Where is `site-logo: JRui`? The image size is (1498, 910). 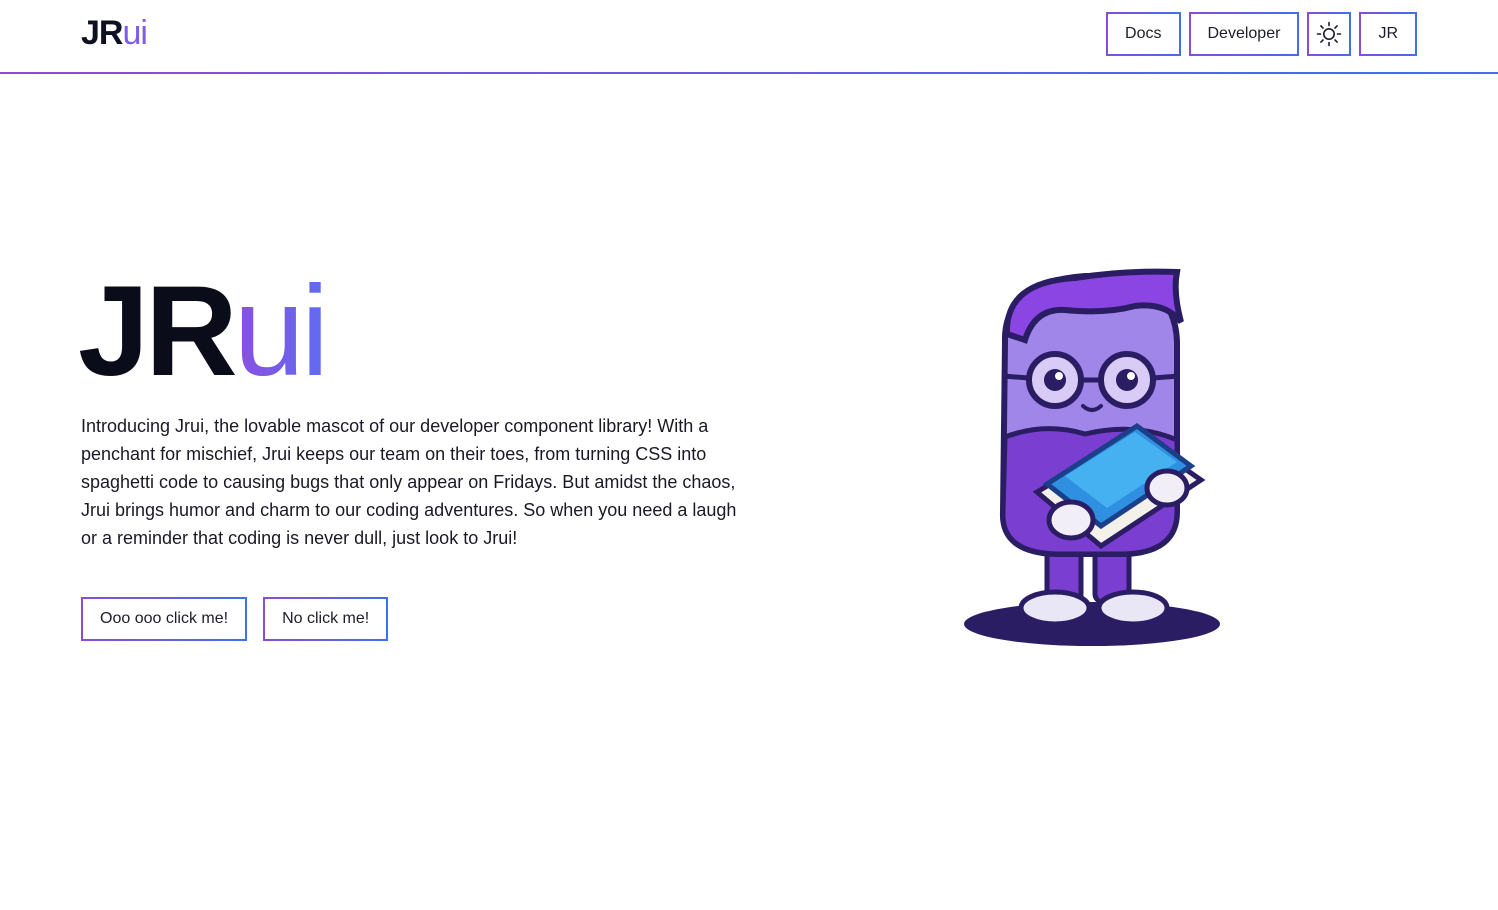 site-logo: JRui is located at coordinates (114, 33).